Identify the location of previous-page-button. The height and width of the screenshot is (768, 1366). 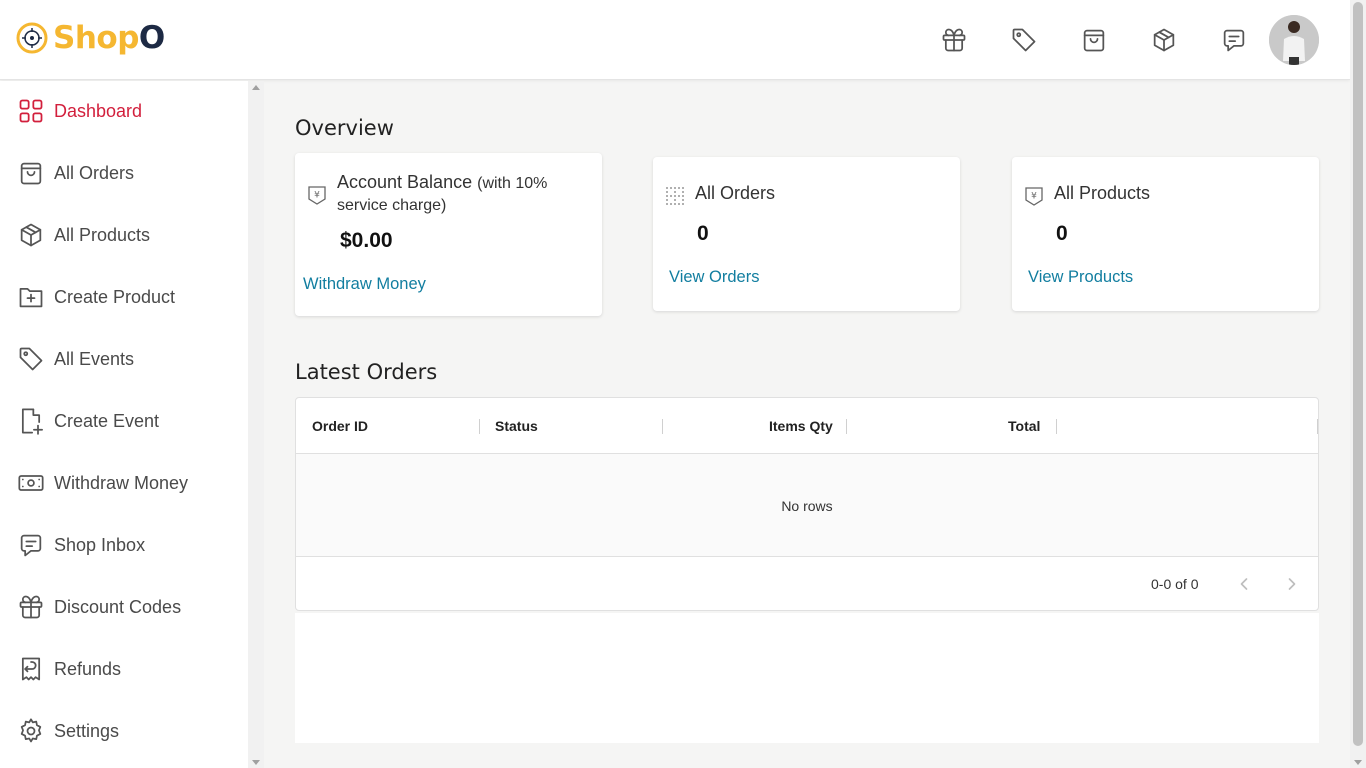
(1244, 584).